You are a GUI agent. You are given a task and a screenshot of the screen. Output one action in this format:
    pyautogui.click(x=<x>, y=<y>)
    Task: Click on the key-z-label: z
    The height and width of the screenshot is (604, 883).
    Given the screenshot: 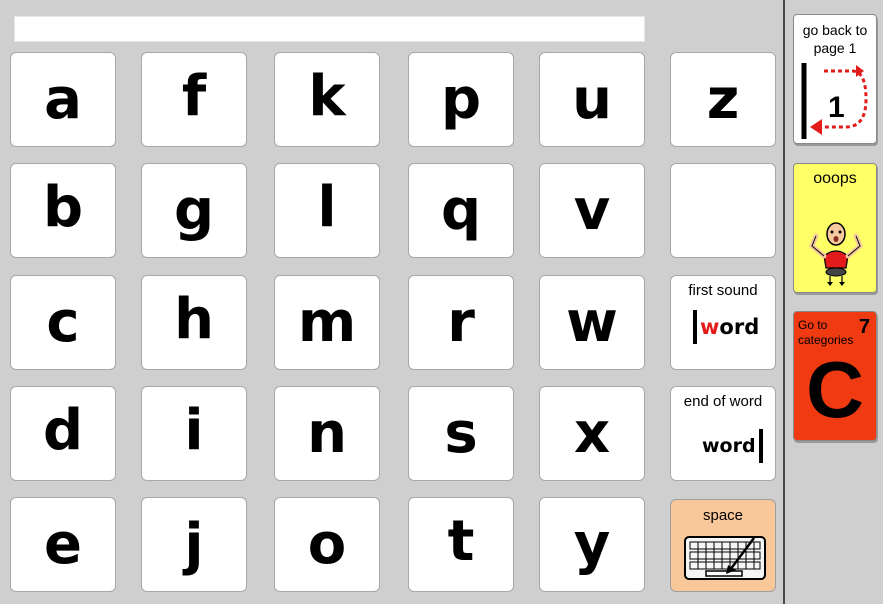 What is the action you would take?
    pyautogui.click(x=723, y=99)
    